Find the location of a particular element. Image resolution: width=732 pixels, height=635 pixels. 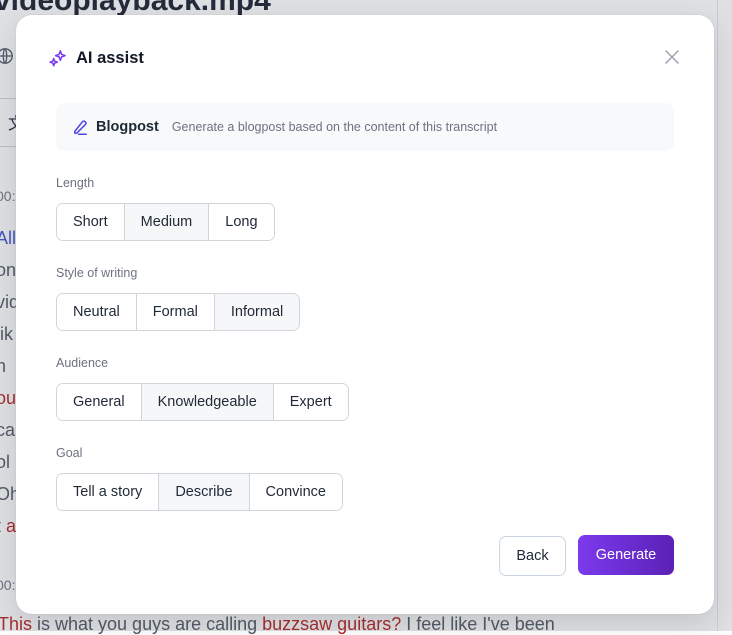

style-selector: Neutral Formal Informal is located at coordinates (178, 312).